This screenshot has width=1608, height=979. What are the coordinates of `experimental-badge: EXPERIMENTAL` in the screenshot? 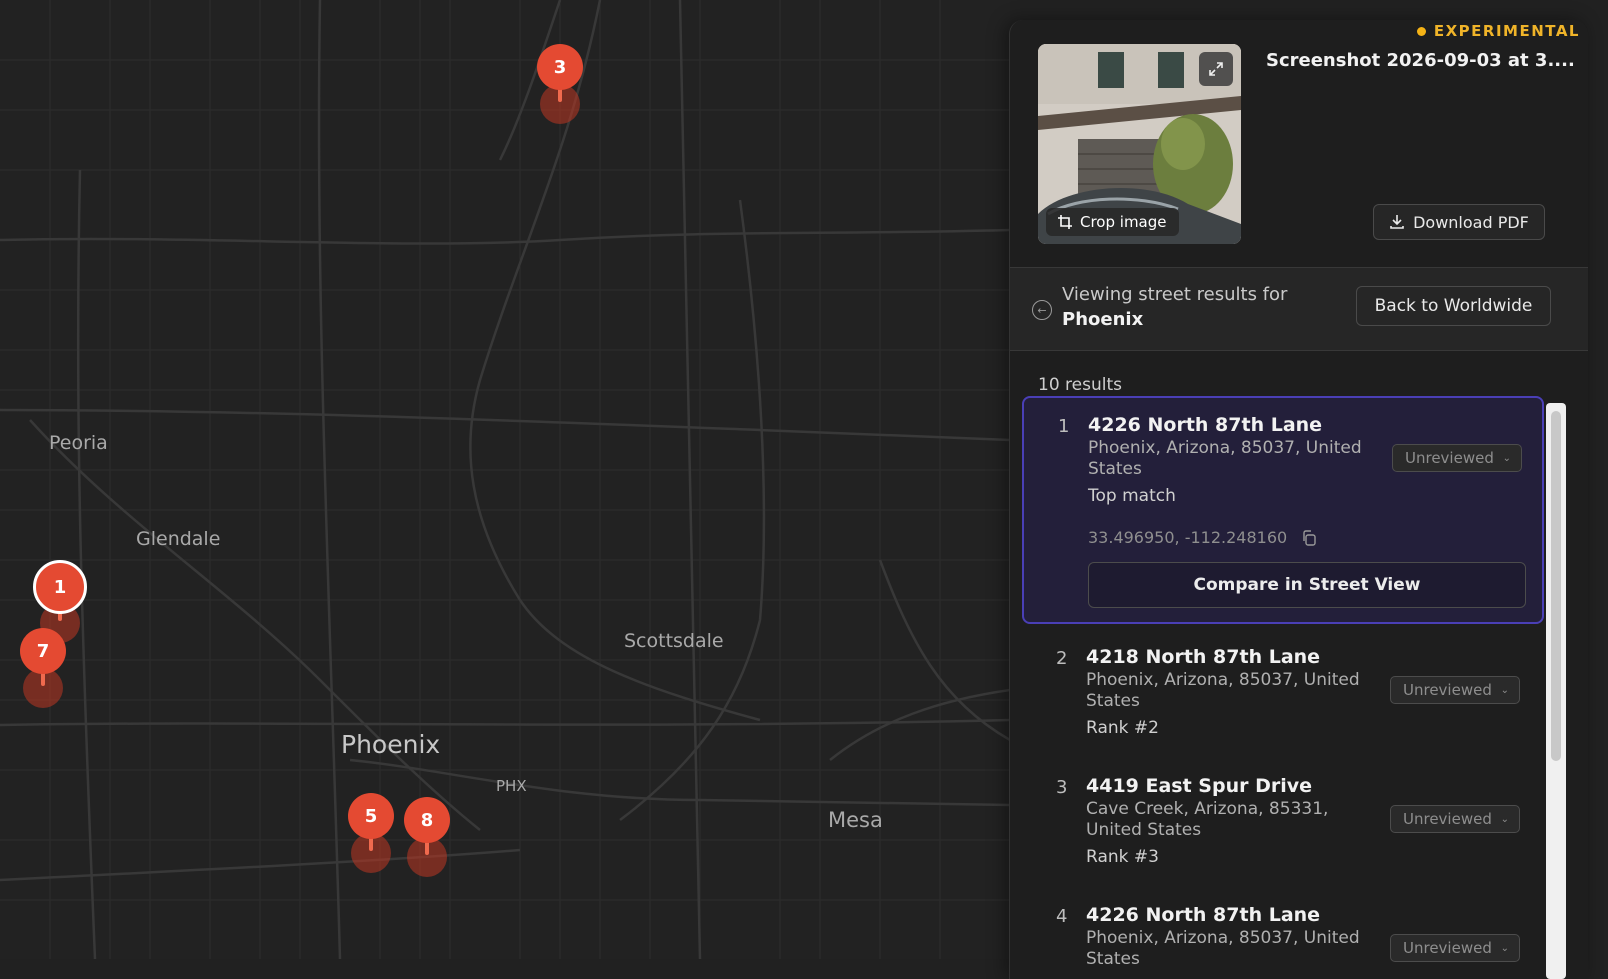 It's located at (1498, 31).